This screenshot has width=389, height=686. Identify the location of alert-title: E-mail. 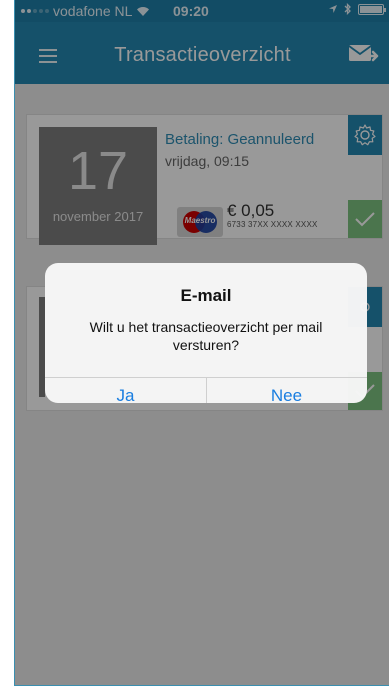
(206, 295).